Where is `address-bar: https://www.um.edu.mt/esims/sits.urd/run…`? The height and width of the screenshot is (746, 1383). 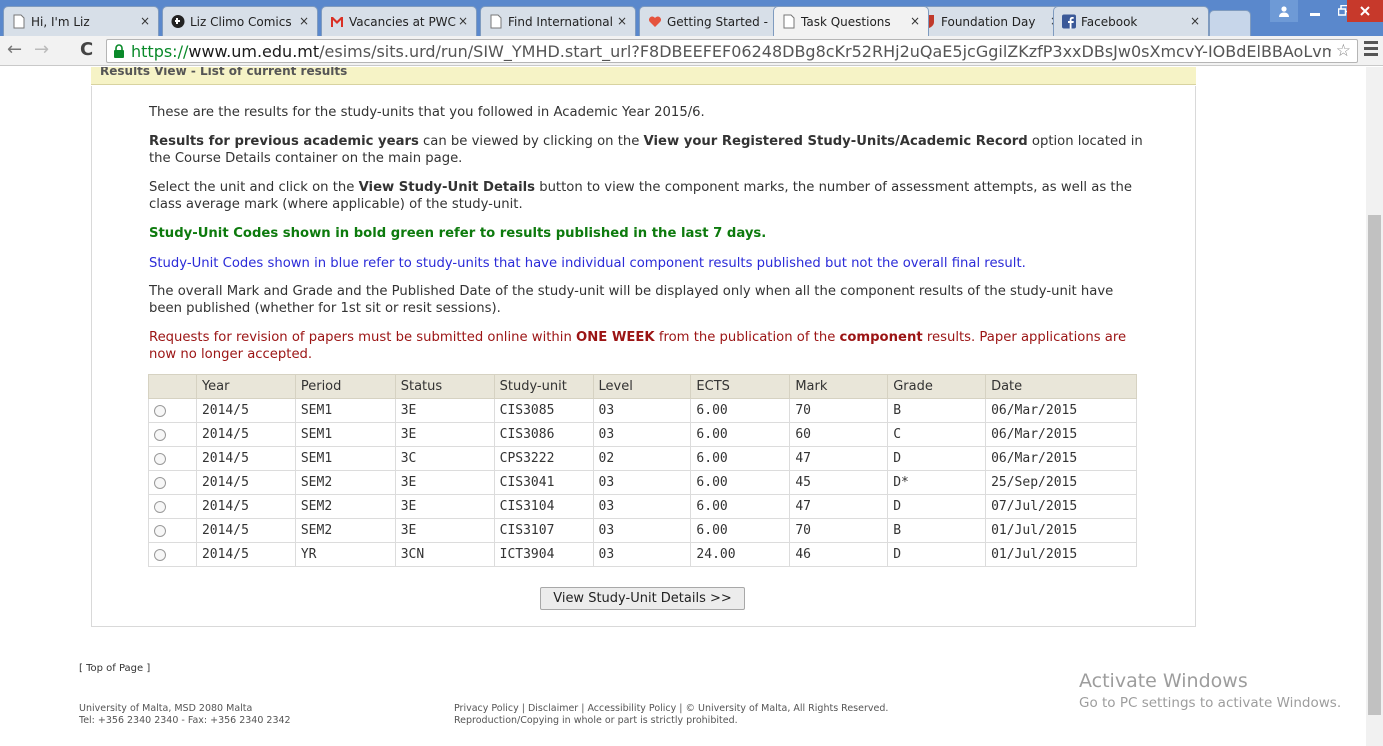
address-bar: https://www.um.edu.mt/esims/sits.urd/run… is located at coordinates (732, 51).